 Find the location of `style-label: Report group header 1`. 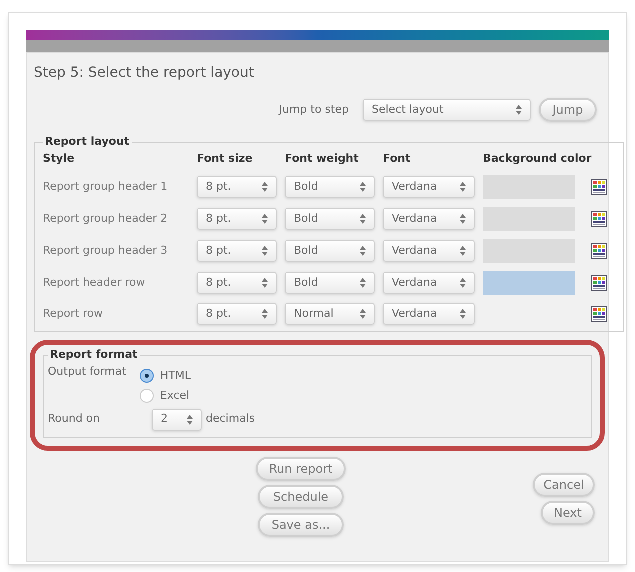

style-label: Report group header 1 is located at coordinates (106, 186).